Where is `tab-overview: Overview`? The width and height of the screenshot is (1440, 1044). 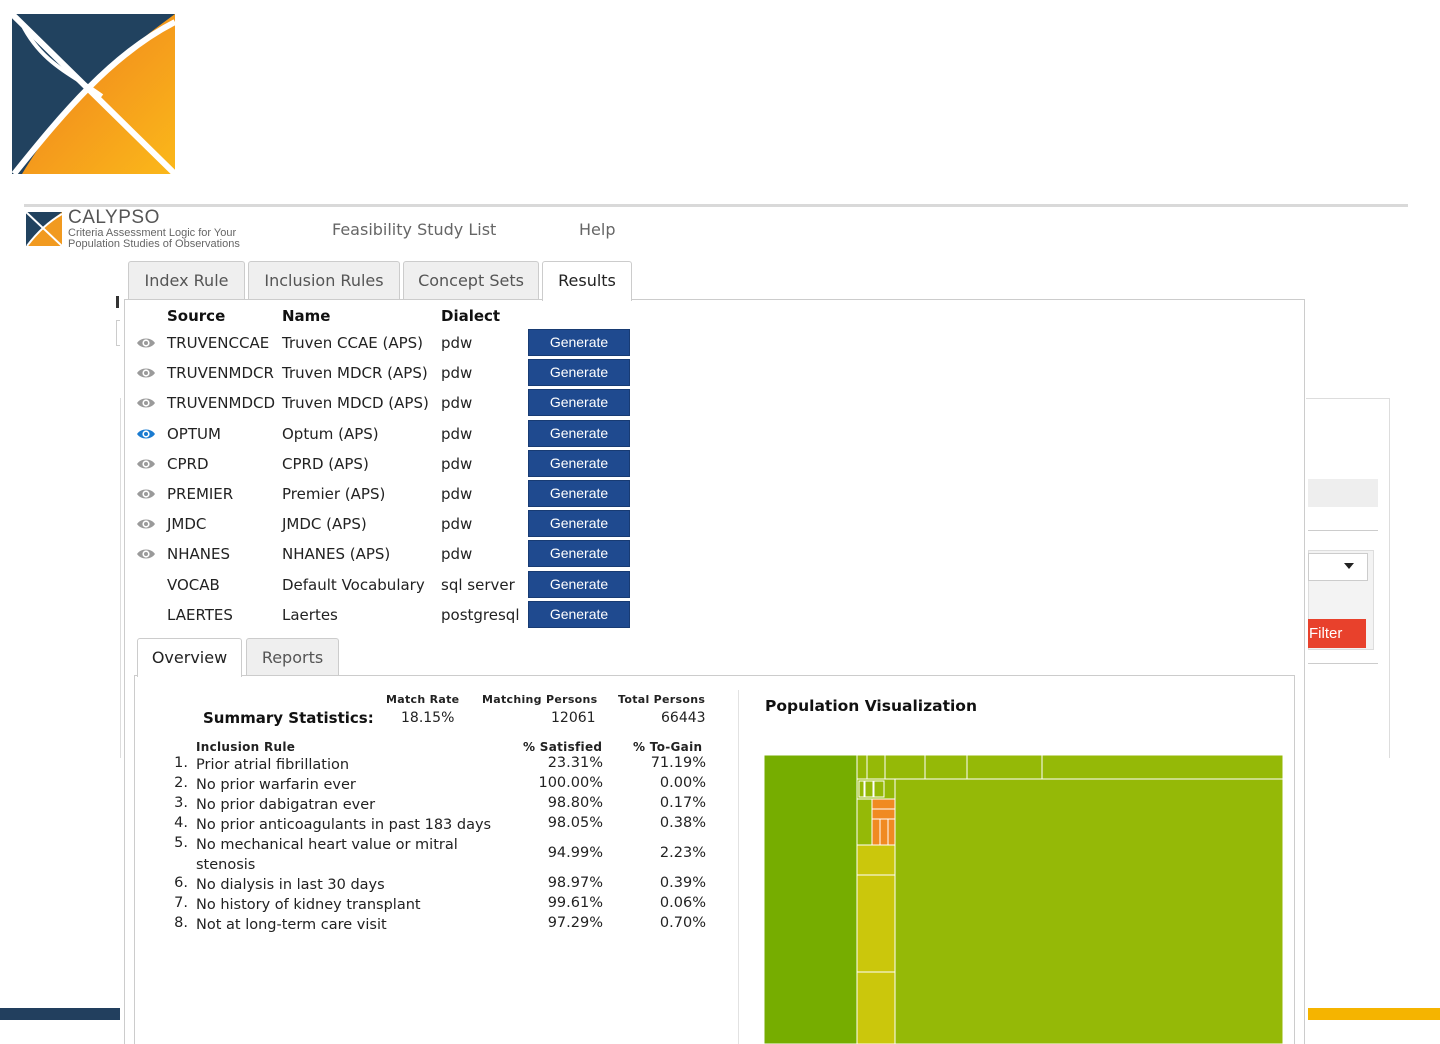
tab-overview: Overview is located at coordinates (189, 657).